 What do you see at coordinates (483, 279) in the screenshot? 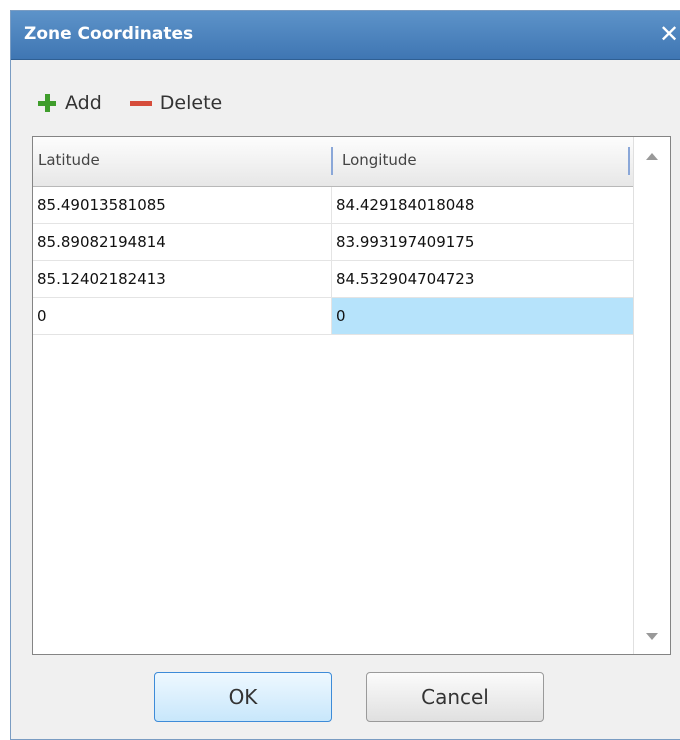
I see `longitude-cell: 84.532904704723` at bounding box center [483, 279].